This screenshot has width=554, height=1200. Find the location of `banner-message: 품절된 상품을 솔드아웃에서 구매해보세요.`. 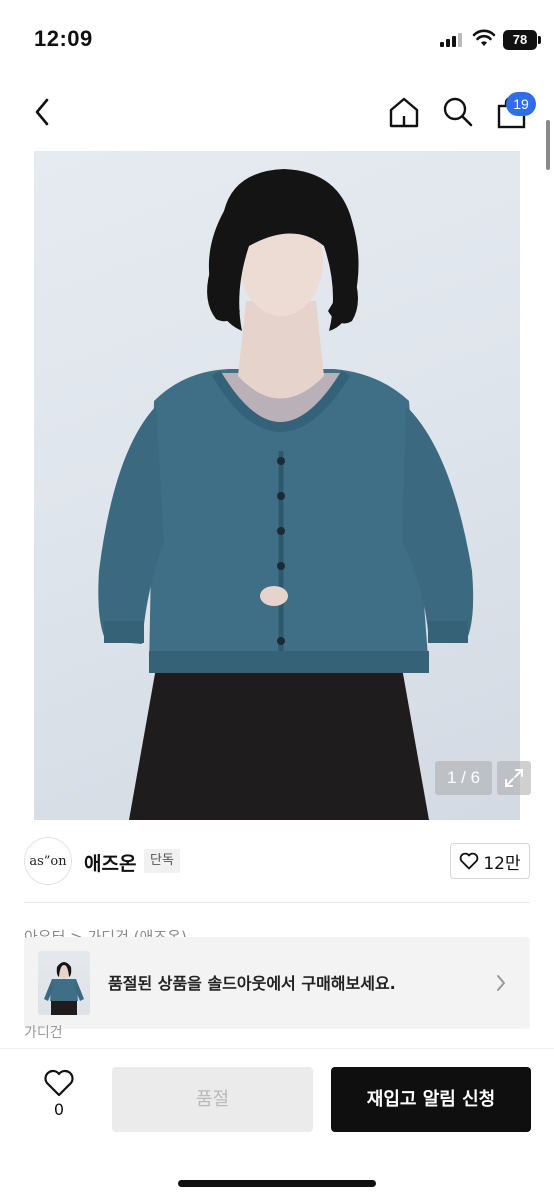

banner-message: 품절된 상품을 솔드아웃에서 구매해보세요. is located at coordinates (252, 983).